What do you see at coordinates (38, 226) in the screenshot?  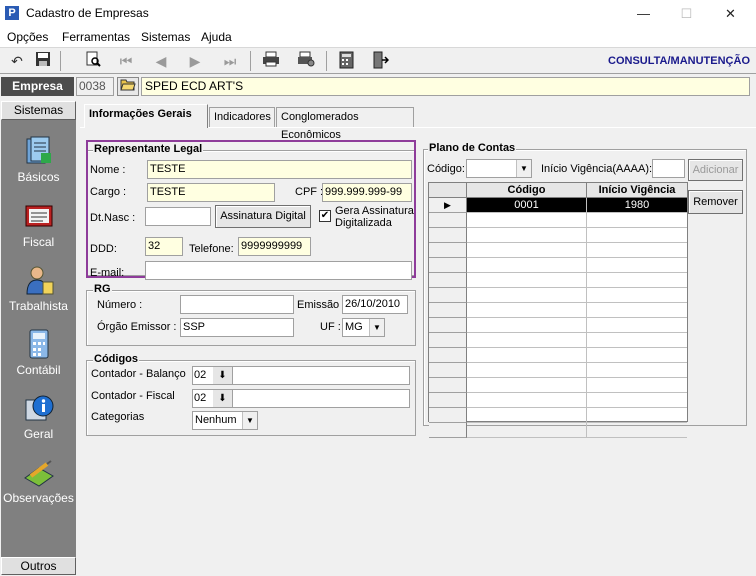 I see `sidebar-item-fiscal: Fiscal` at bounding box center [38, 226].